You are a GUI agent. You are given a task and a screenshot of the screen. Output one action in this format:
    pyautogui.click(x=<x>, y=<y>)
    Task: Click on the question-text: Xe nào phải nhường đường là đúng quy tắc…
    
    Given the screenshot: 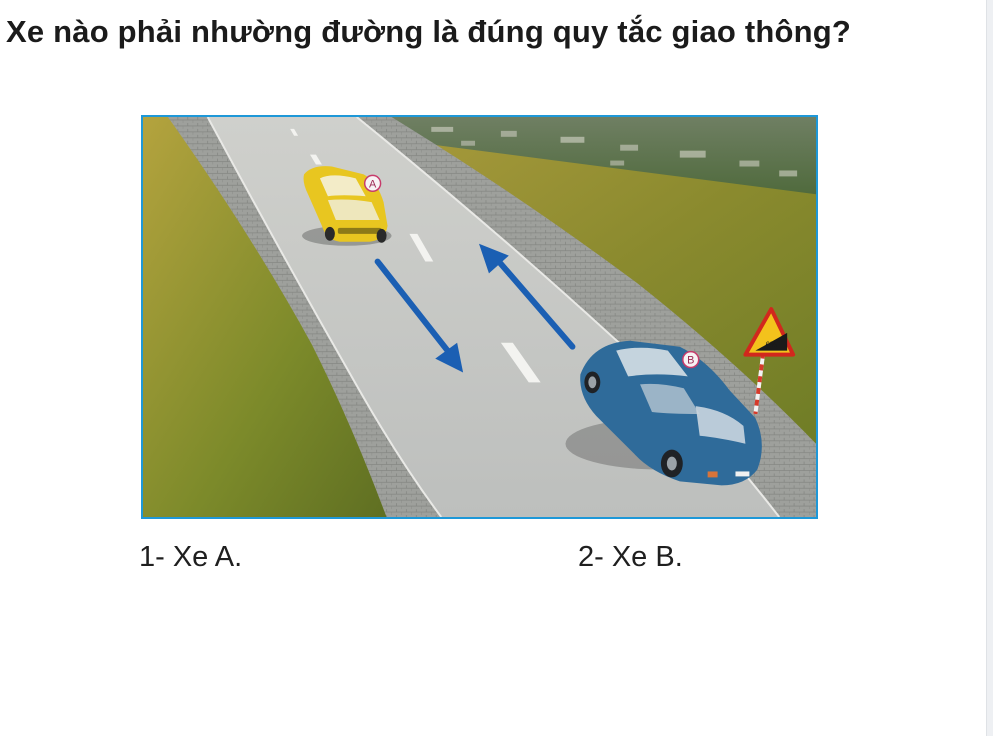 What is the action you would take?
    pyautogui.click(x=429, y=31)
    